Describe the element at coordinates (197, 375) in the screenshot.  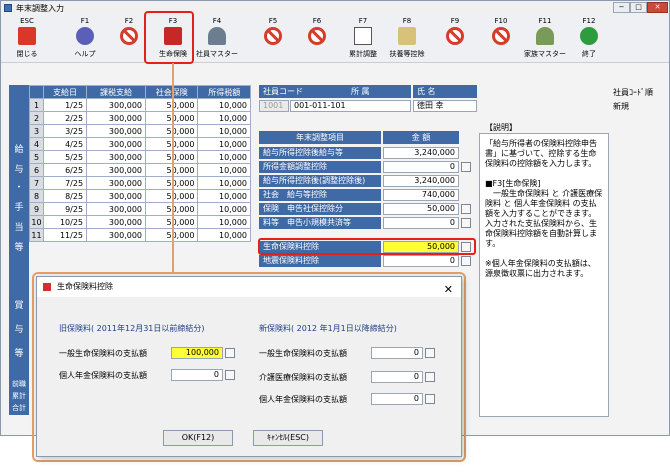
I see `old-amount-input: 0` at that location.